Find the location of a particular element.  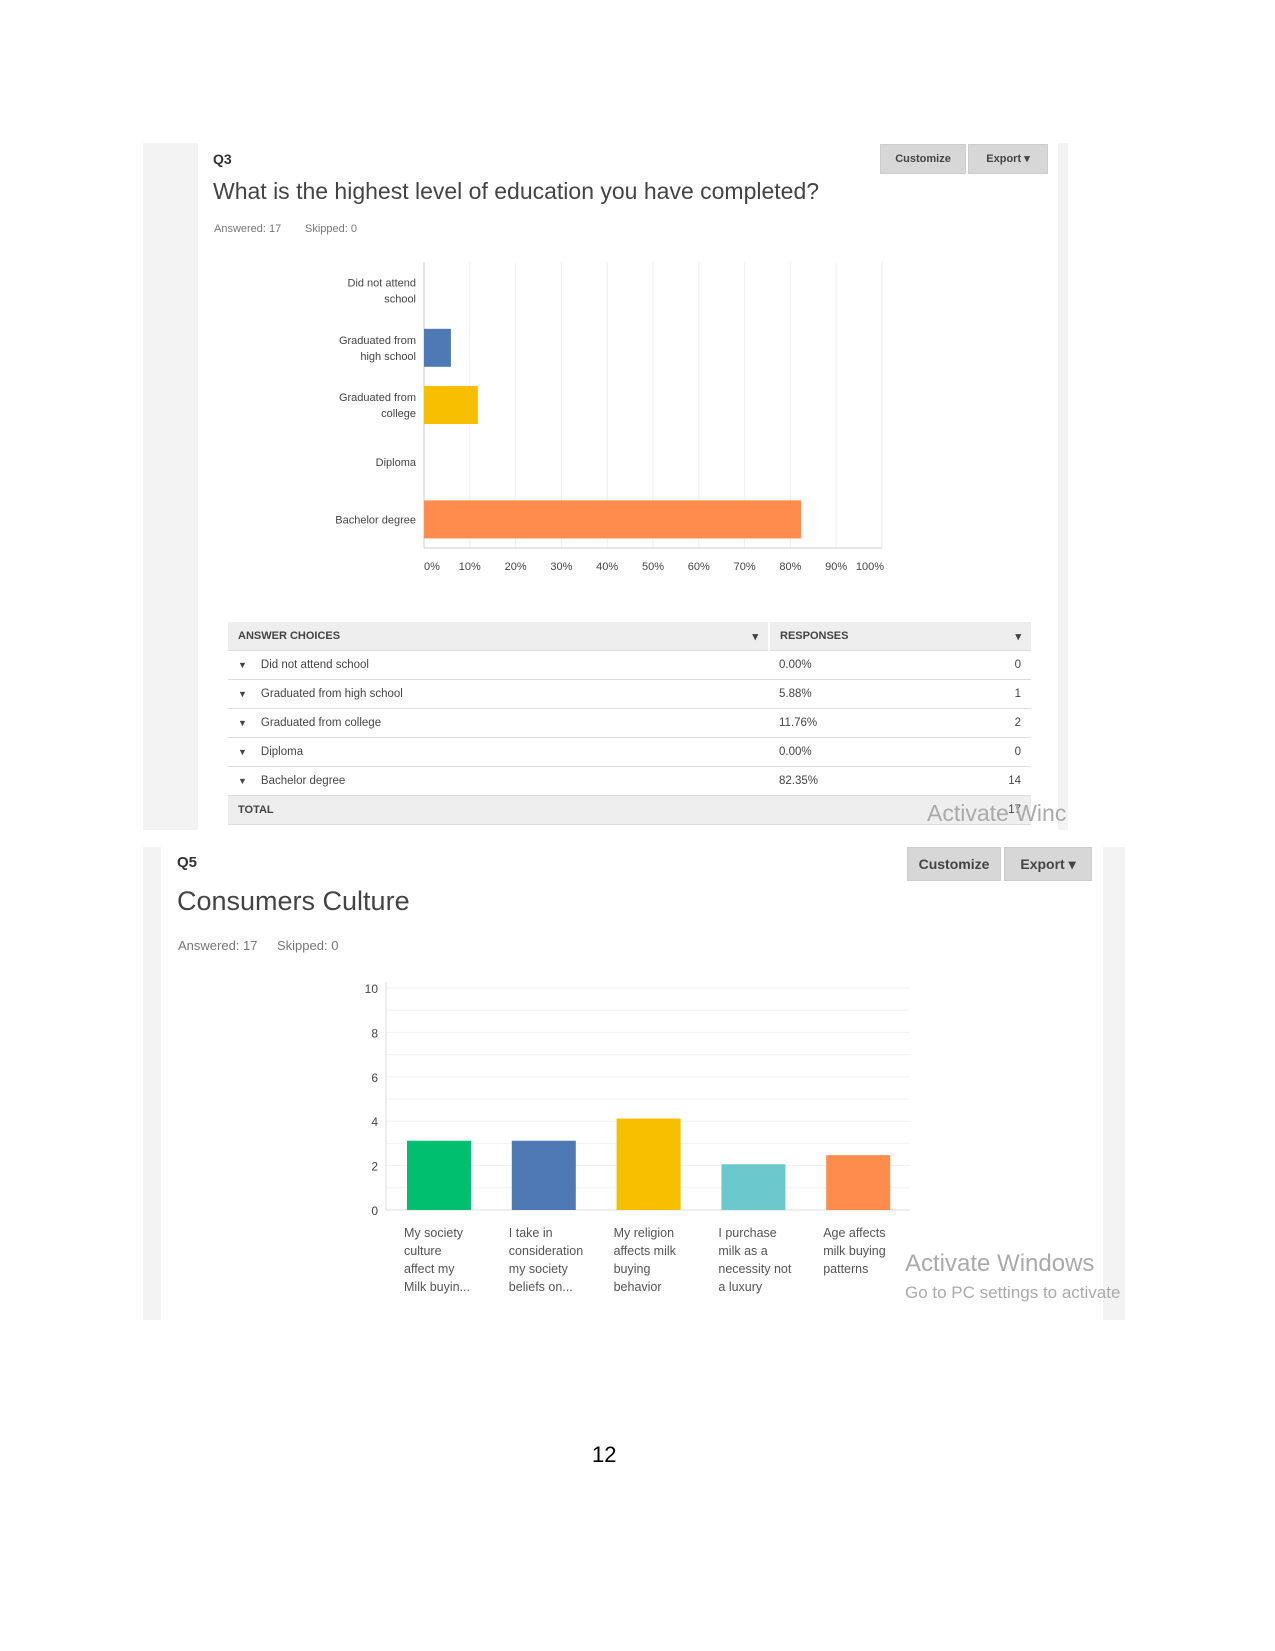

answer-choice: ▼ Diploma is located at coordinates (498, 752).